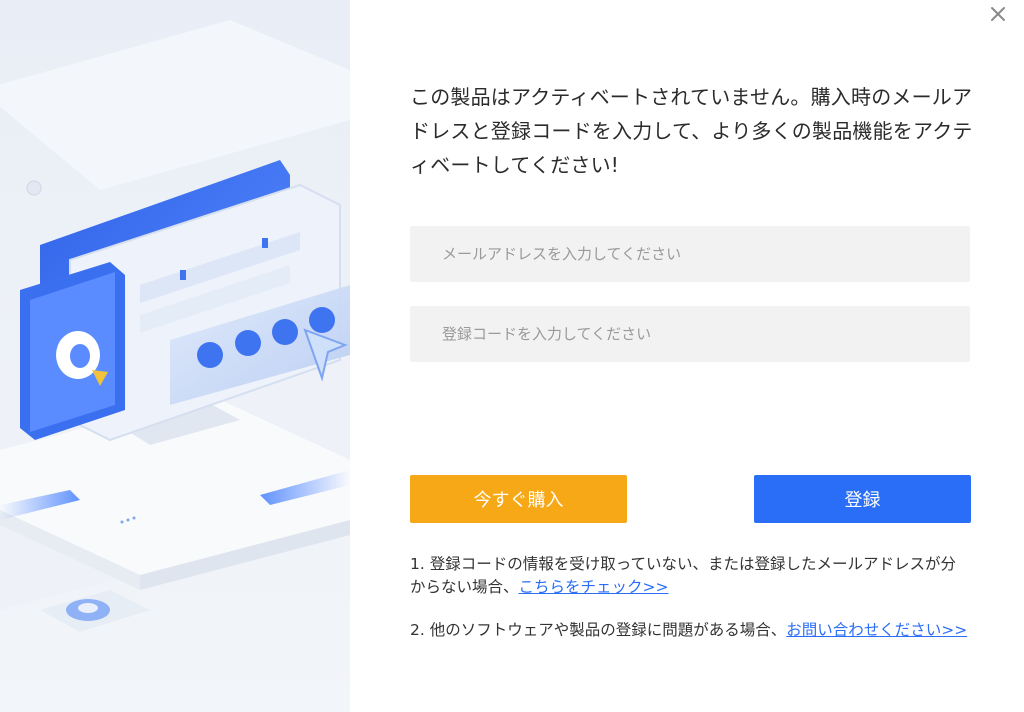  What do you see at coordinates (862, 499) in the screenshot?
I see `register-button: 登録` at bounding box center [862, 499].